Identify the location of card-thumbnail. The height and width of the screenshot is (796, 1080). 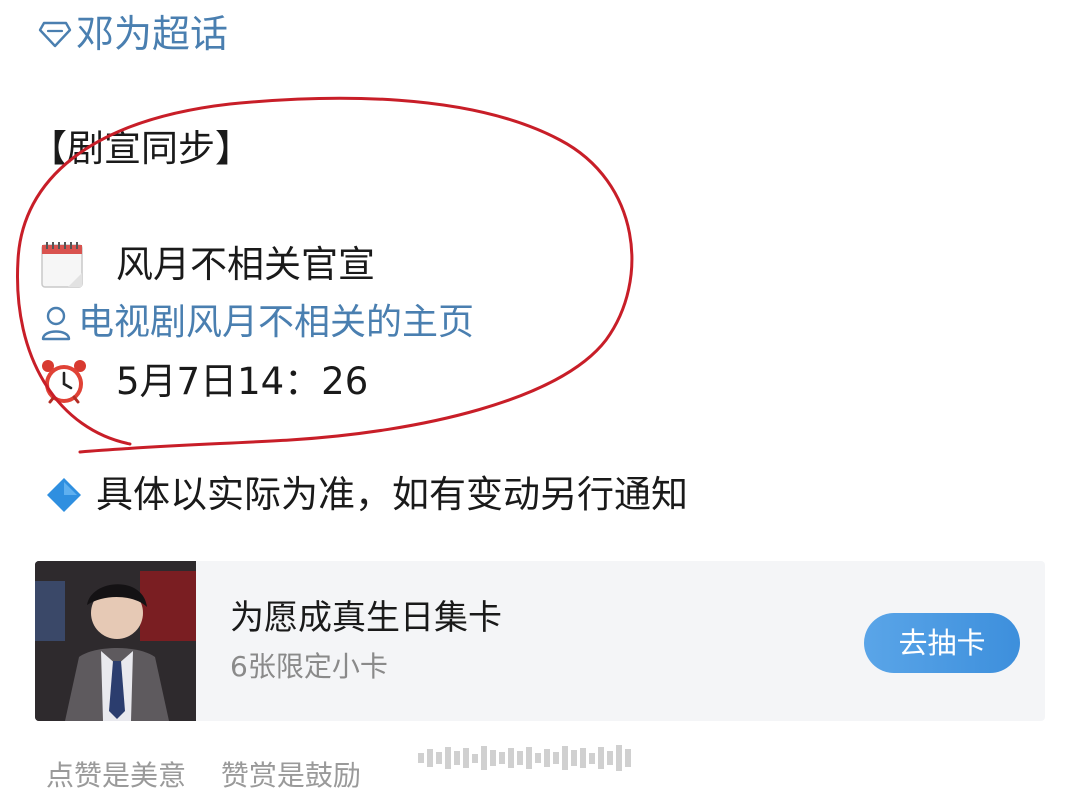
(115, 641).